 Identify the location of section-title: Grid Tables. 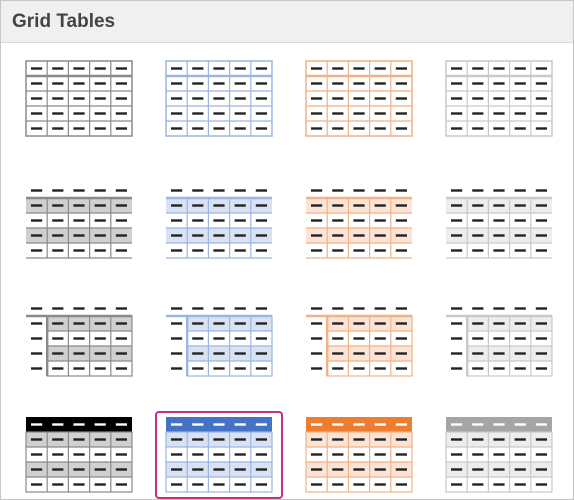
(64, 21).